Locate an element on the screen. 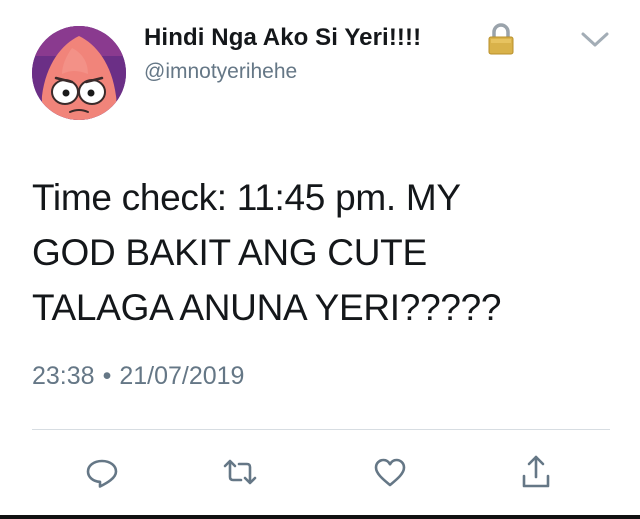 The image size is (640, 519). reply-icon is located at coordinates (102, 473).